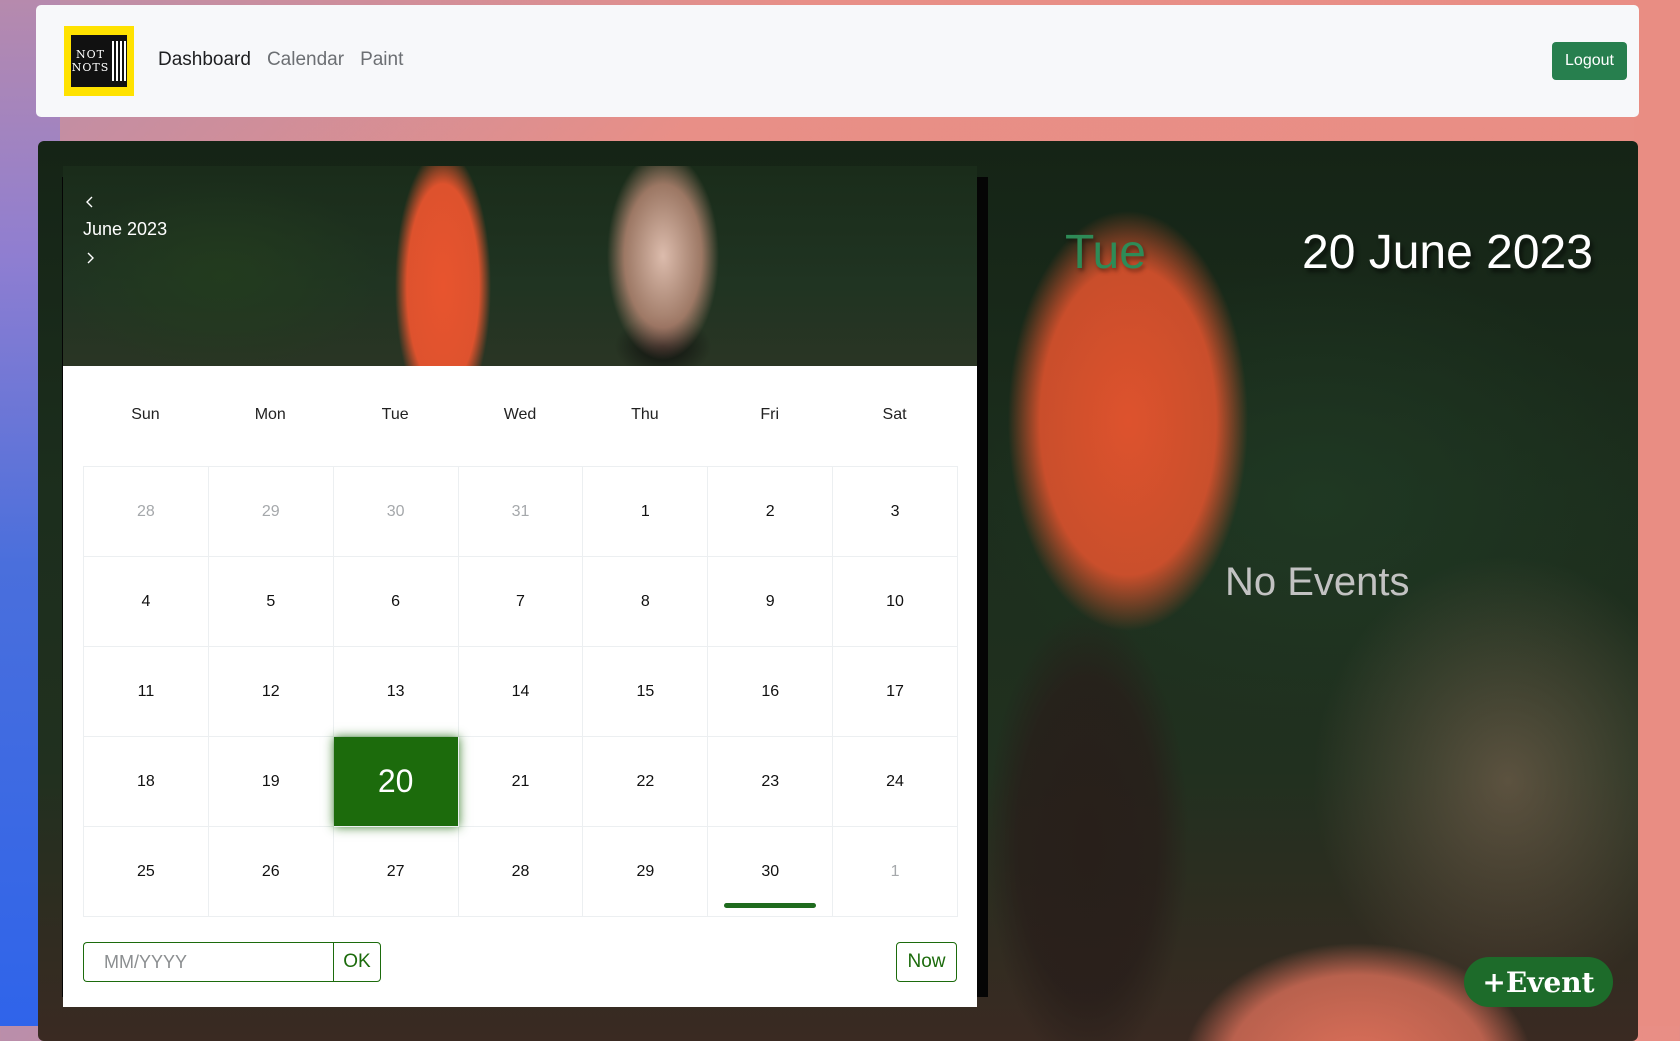 The width and height of the screenshot is (1680, 1041). I want to click on calendar-day: 17, so click(895, 692).